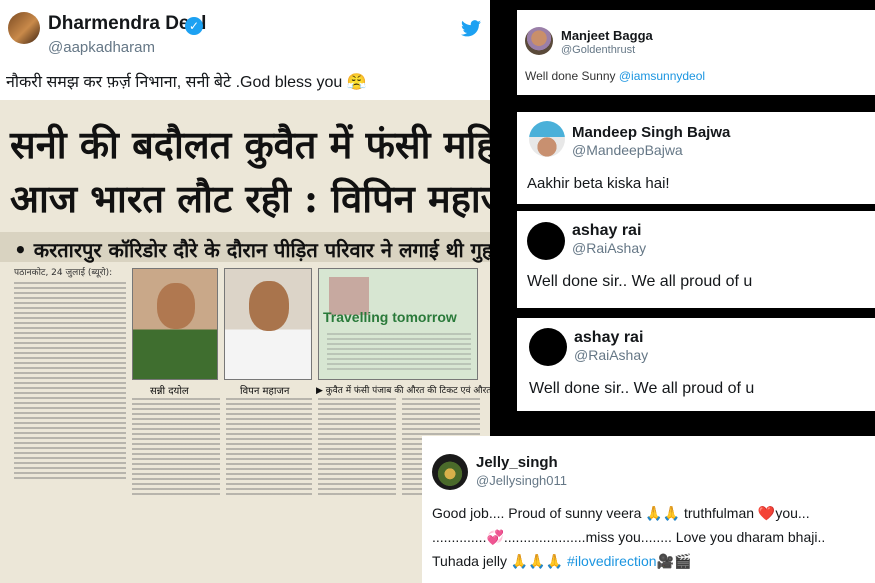 The width and height of the screenshot is (875, 583). What do you see at coordinates (127, 24) in the screenshot?
I see `tweet-author-name: Dharmendra Deol` at bounding box center [127, 24].